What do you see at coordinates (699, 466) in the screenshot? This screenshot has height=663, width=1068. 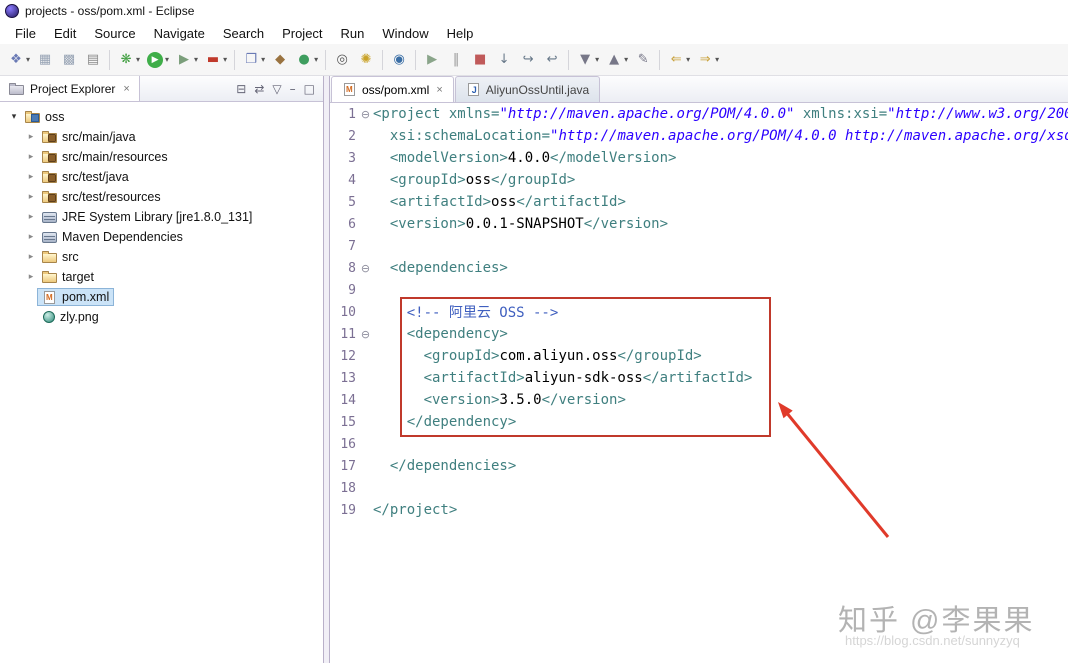 I see `code-line-17: 17 </dependencies>` at bounding box center [699, 466].